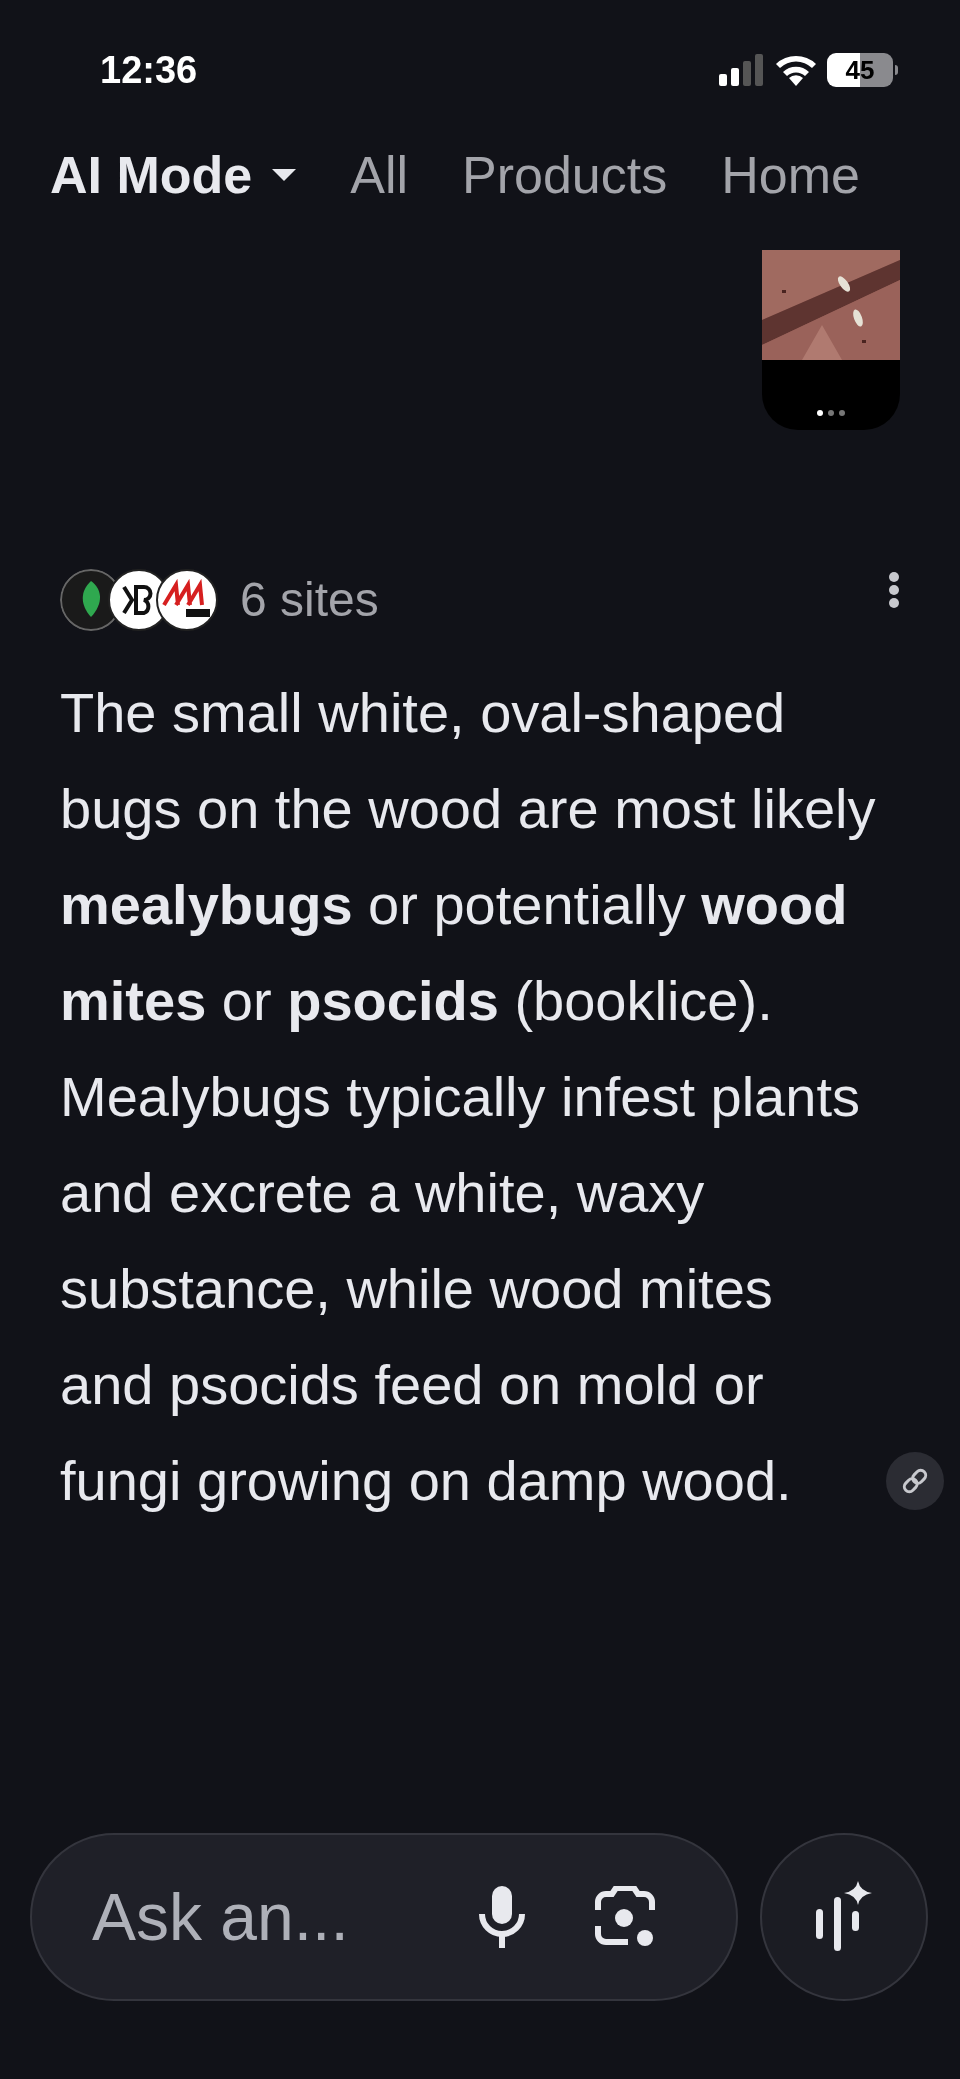 Image resolution: width=960 pixels, height=2079 pixels. Describe the element at coordinates (862, 70) in the screenshot. I see `battery-indicator: 45` at that location.